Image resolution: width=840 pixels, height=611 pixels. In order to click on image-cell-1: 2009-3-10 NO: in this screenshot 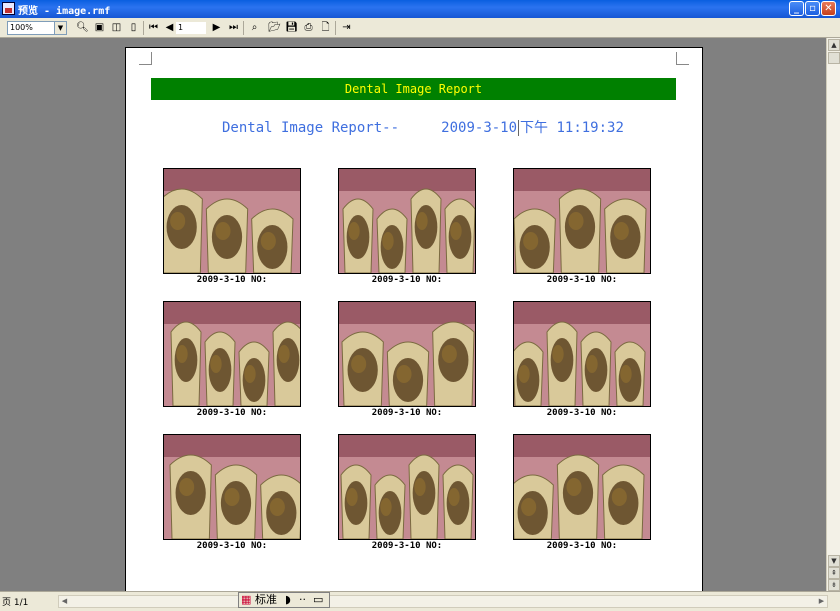, I will do `click(232, 226)`.